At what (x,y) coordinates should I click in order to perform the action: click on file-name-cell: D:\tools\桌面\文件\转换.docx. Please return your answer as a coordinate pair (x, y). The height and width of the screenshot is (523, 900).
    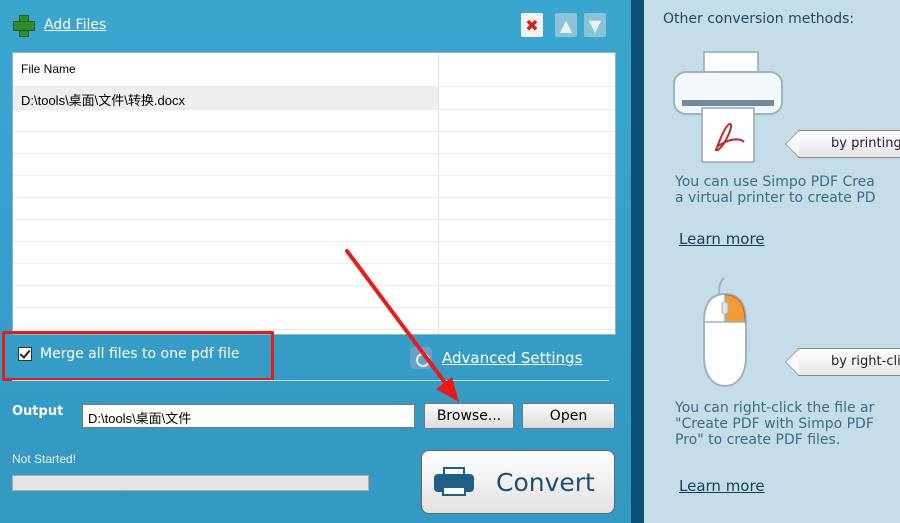
    Looking at the image, I should click on (103, 100).